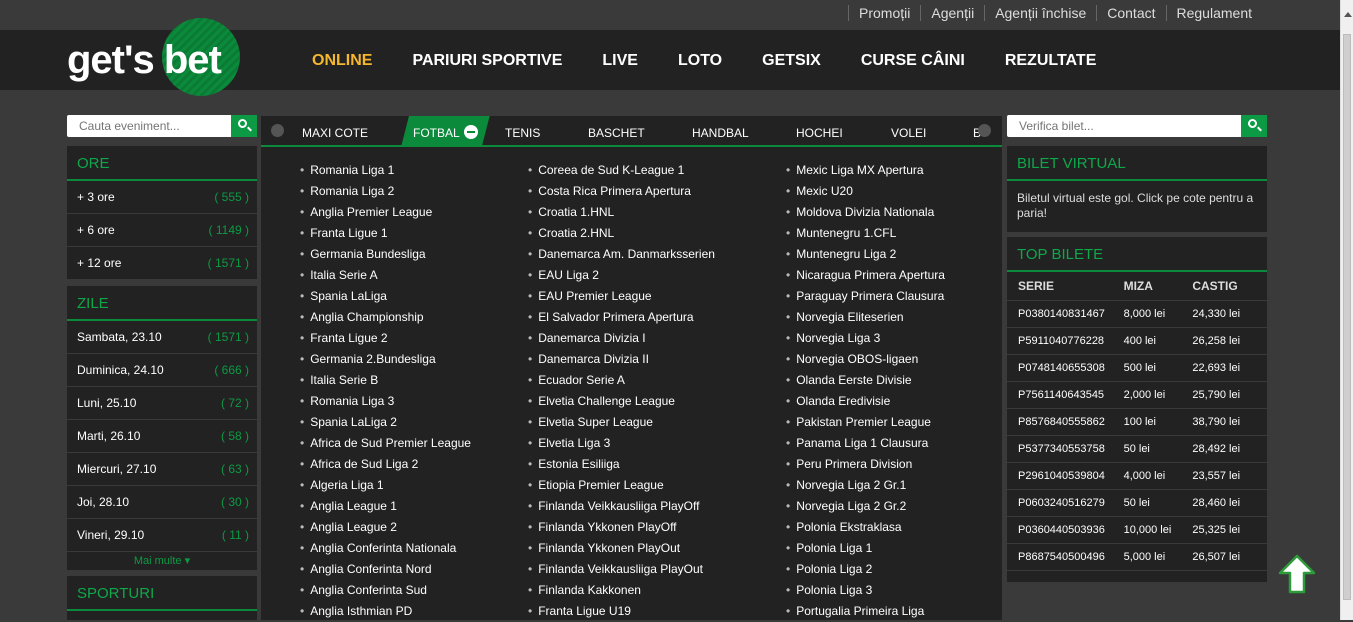  What do you see at coordinates (621, 548) in the screenshot?
I see `league-link: Finlanda Ykkonen PlayOut` at bounding box center [621, 548].